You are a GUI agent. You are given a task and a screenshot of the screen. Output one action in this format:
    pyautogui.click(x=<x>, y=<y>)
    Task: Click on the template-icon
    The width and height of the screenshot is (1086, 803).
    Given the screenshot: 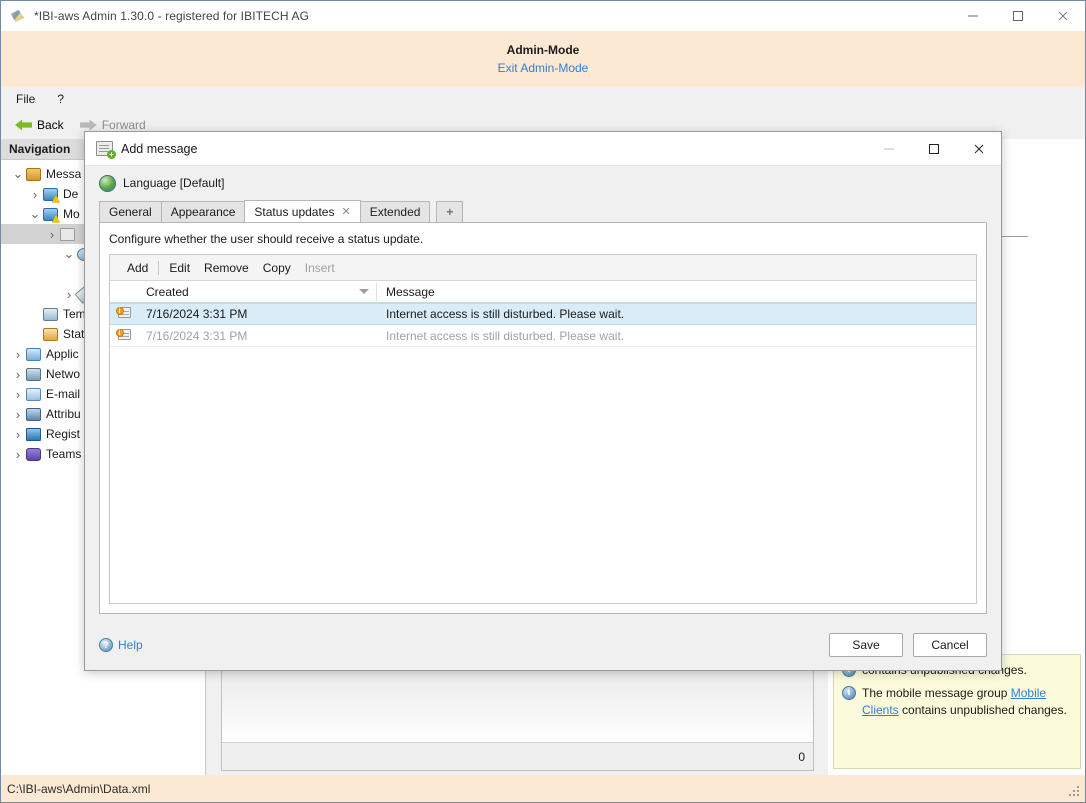 What is the action you would take?
    pyautogui.click(x=50, y=314)
    